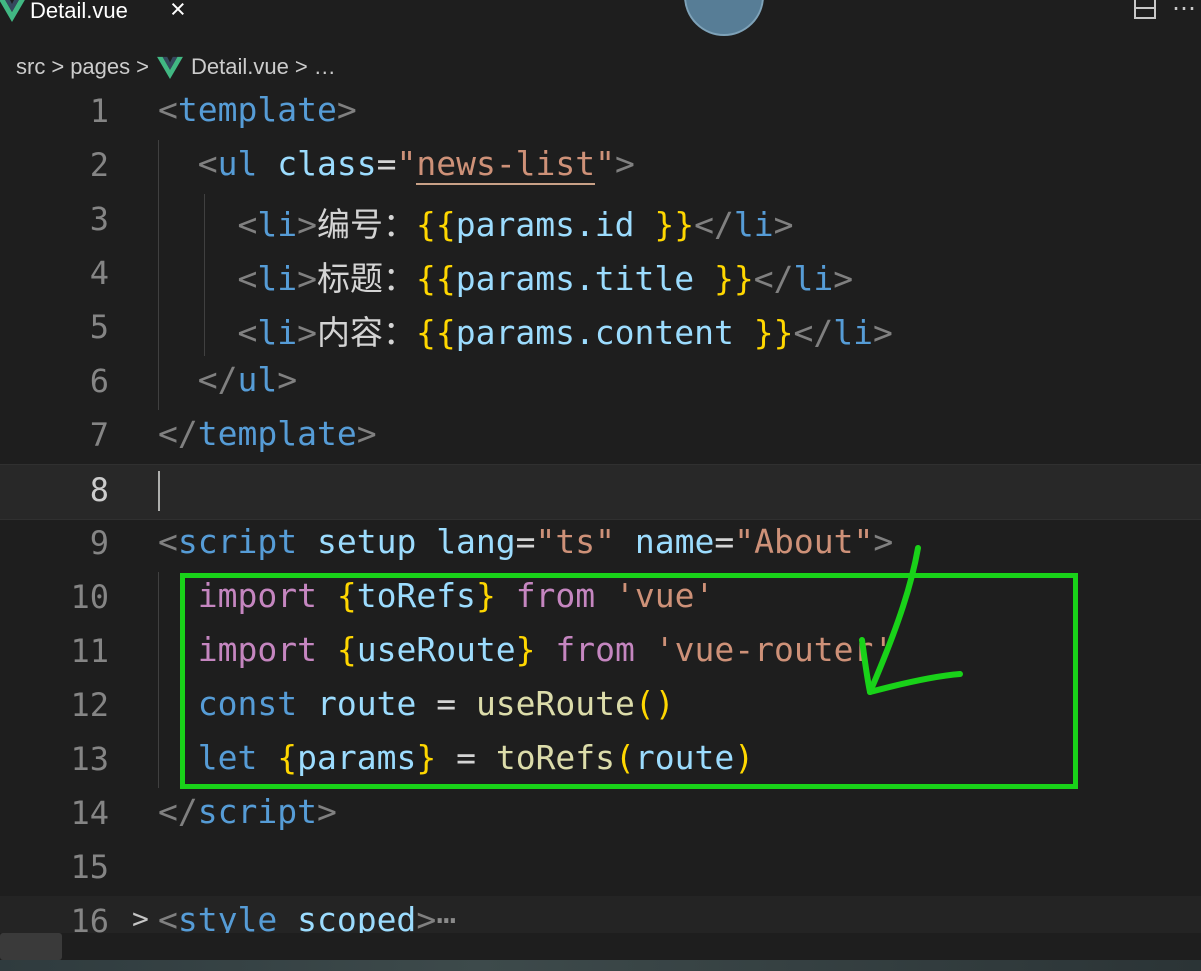 Image resolution: width=1201 pixels, height=971 pixels. What do you see at coordinates (600, 869) in the screenshot?
I see `code-line: 15` at bounding box center [600, 869].